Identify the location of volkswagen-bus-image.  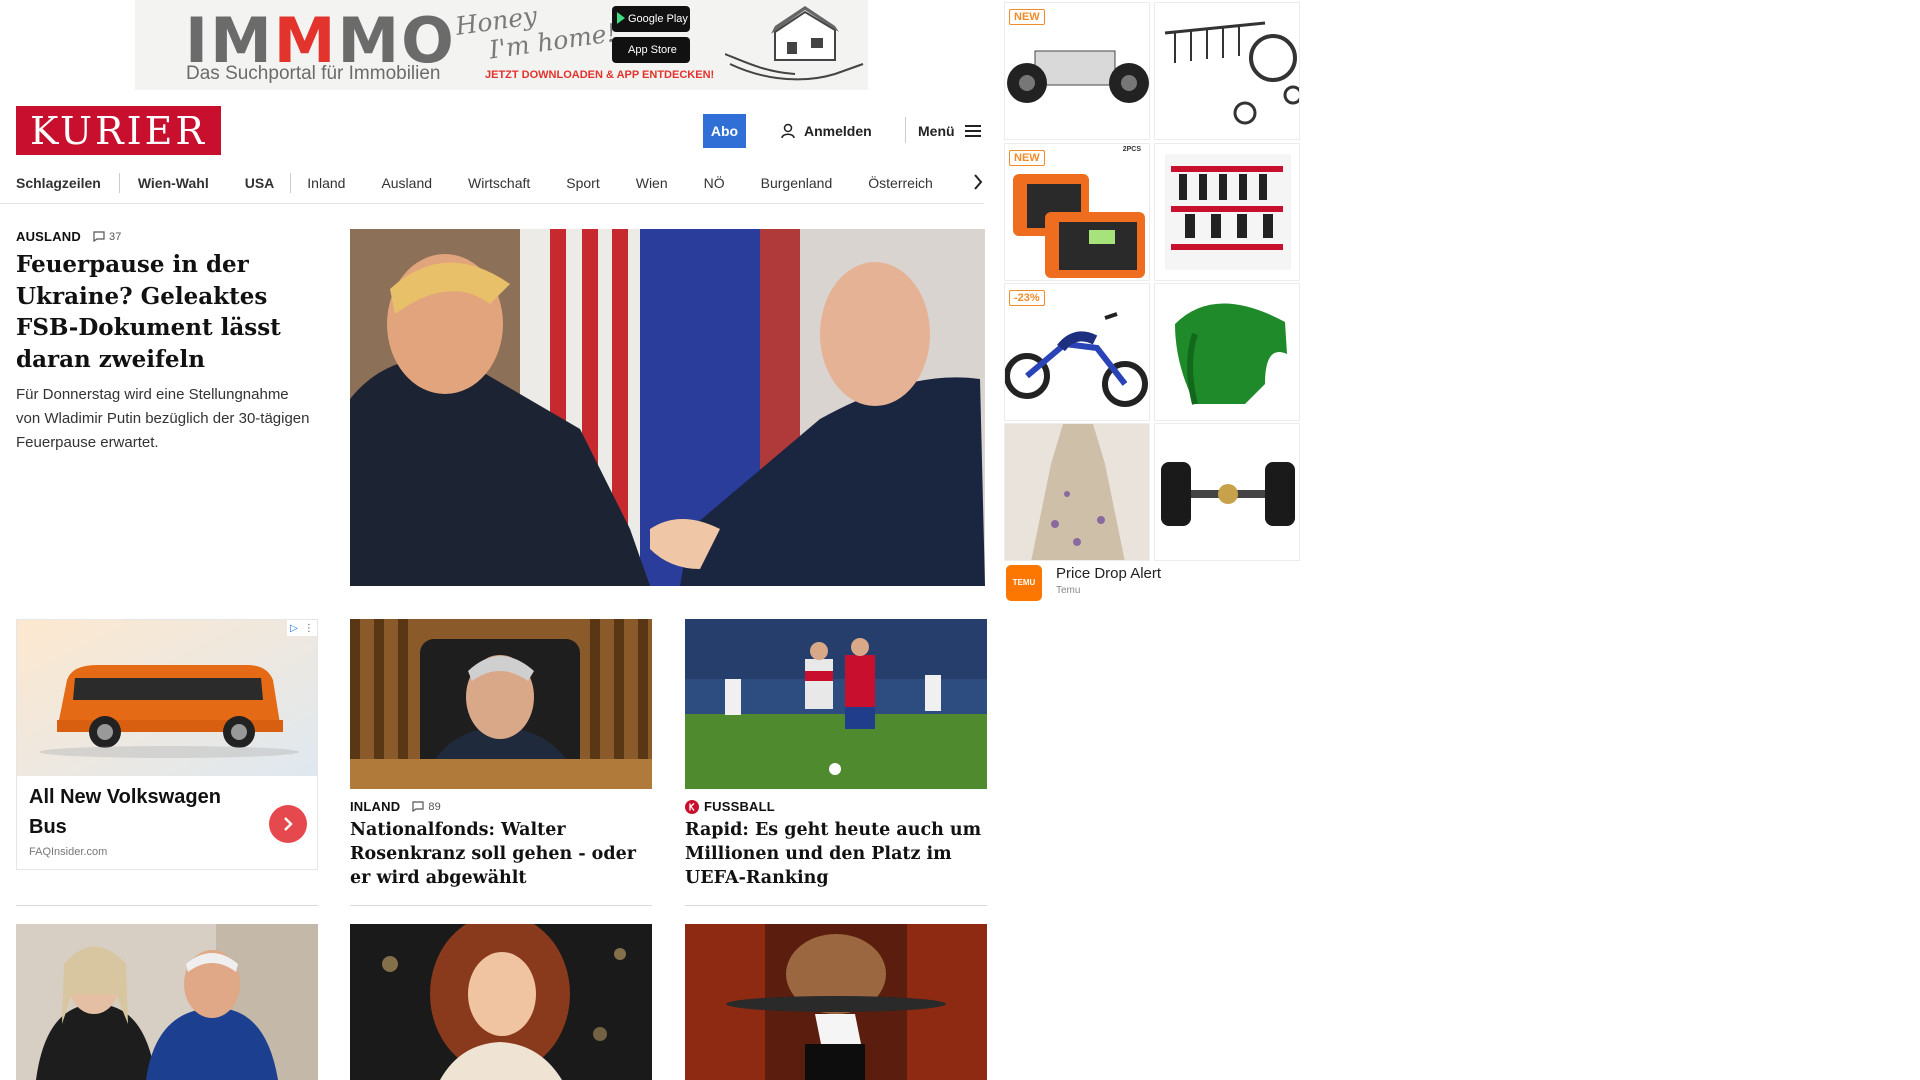
(167, 698).